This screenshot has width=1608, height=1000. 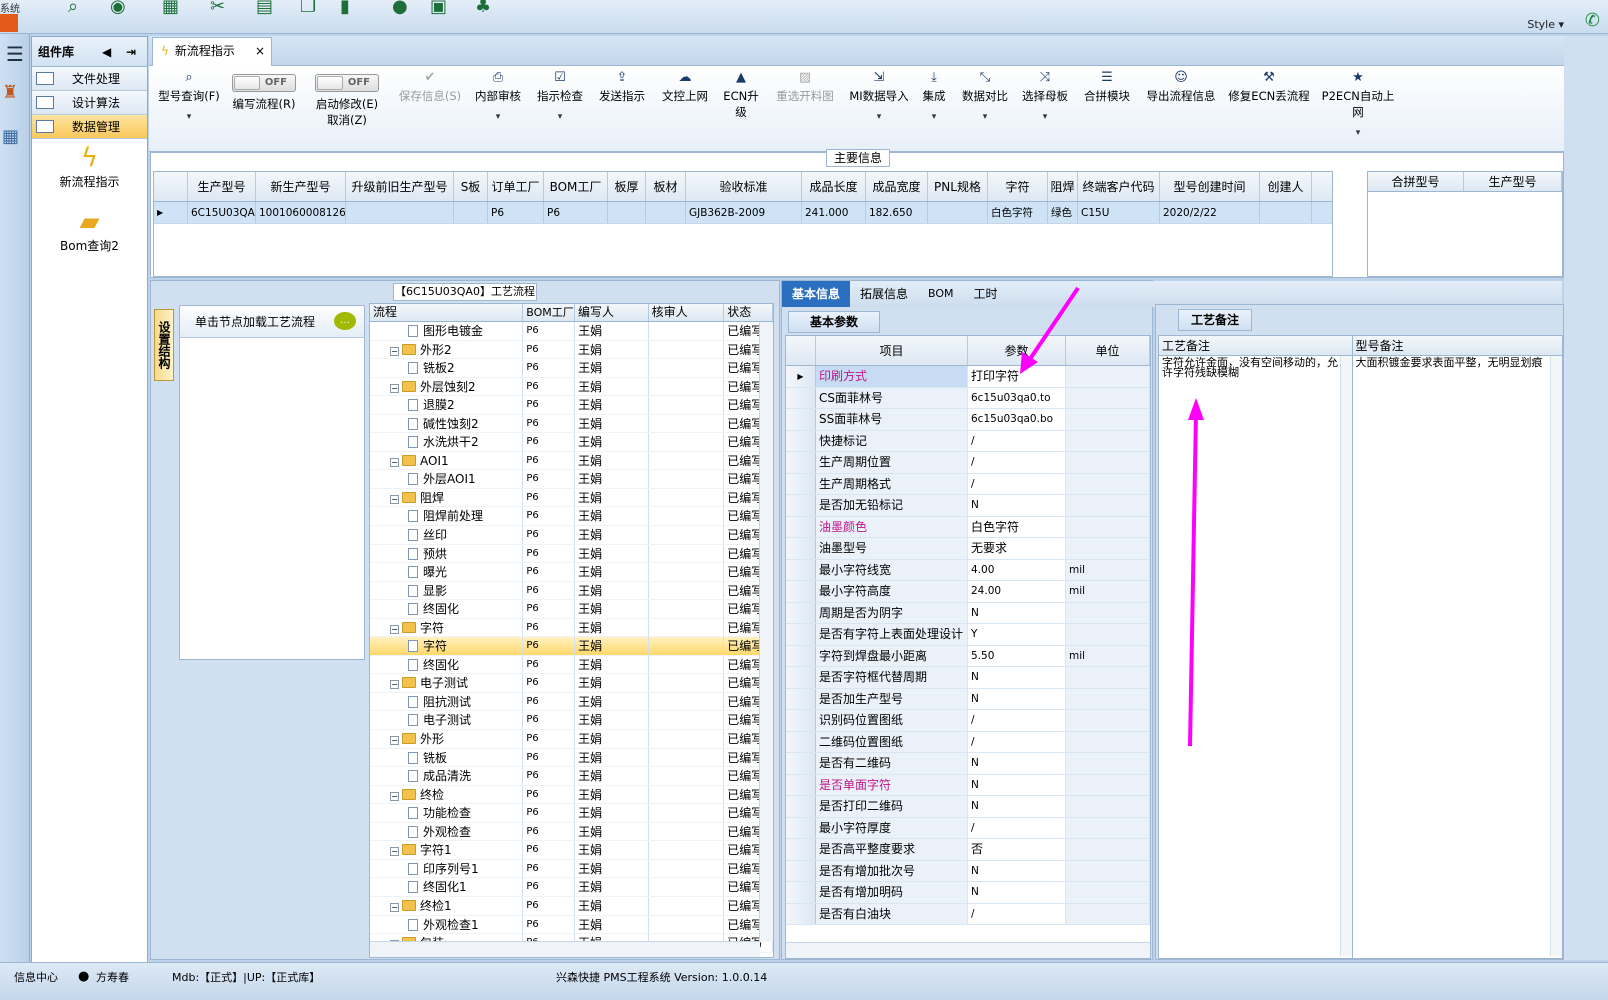 I want to click on tool-new-process-instruction: ϟ 新流程指示, so click(x=89, y=171).